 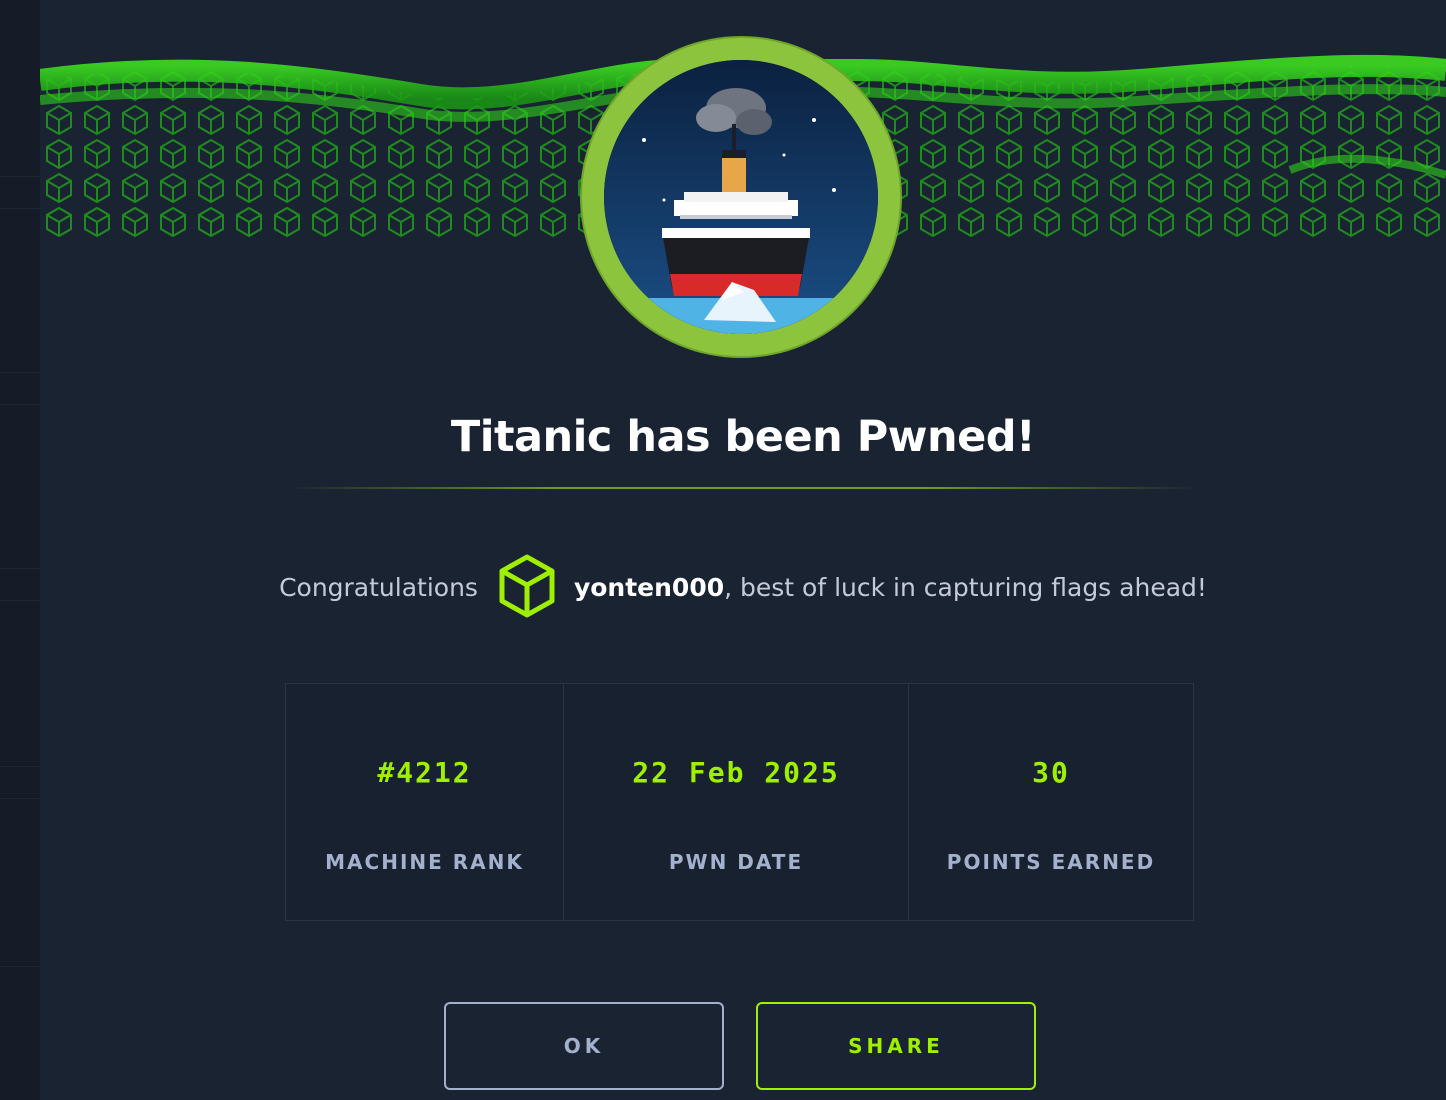 I want to click on machine-avatar, so click(x=741, y=197).